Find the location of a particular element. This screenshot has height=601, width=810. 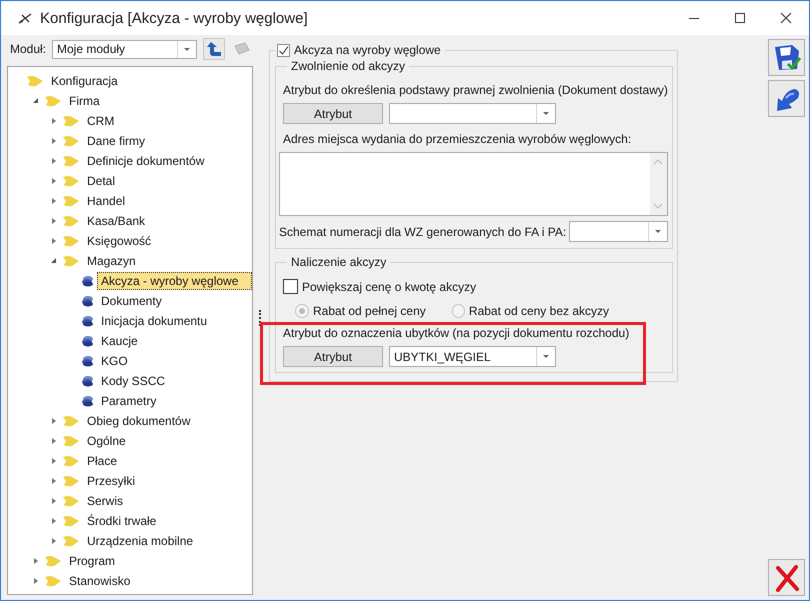

checkbox-label: Powiększaj cenę o kwotę akcyzy is located at coordinates (389, 287).